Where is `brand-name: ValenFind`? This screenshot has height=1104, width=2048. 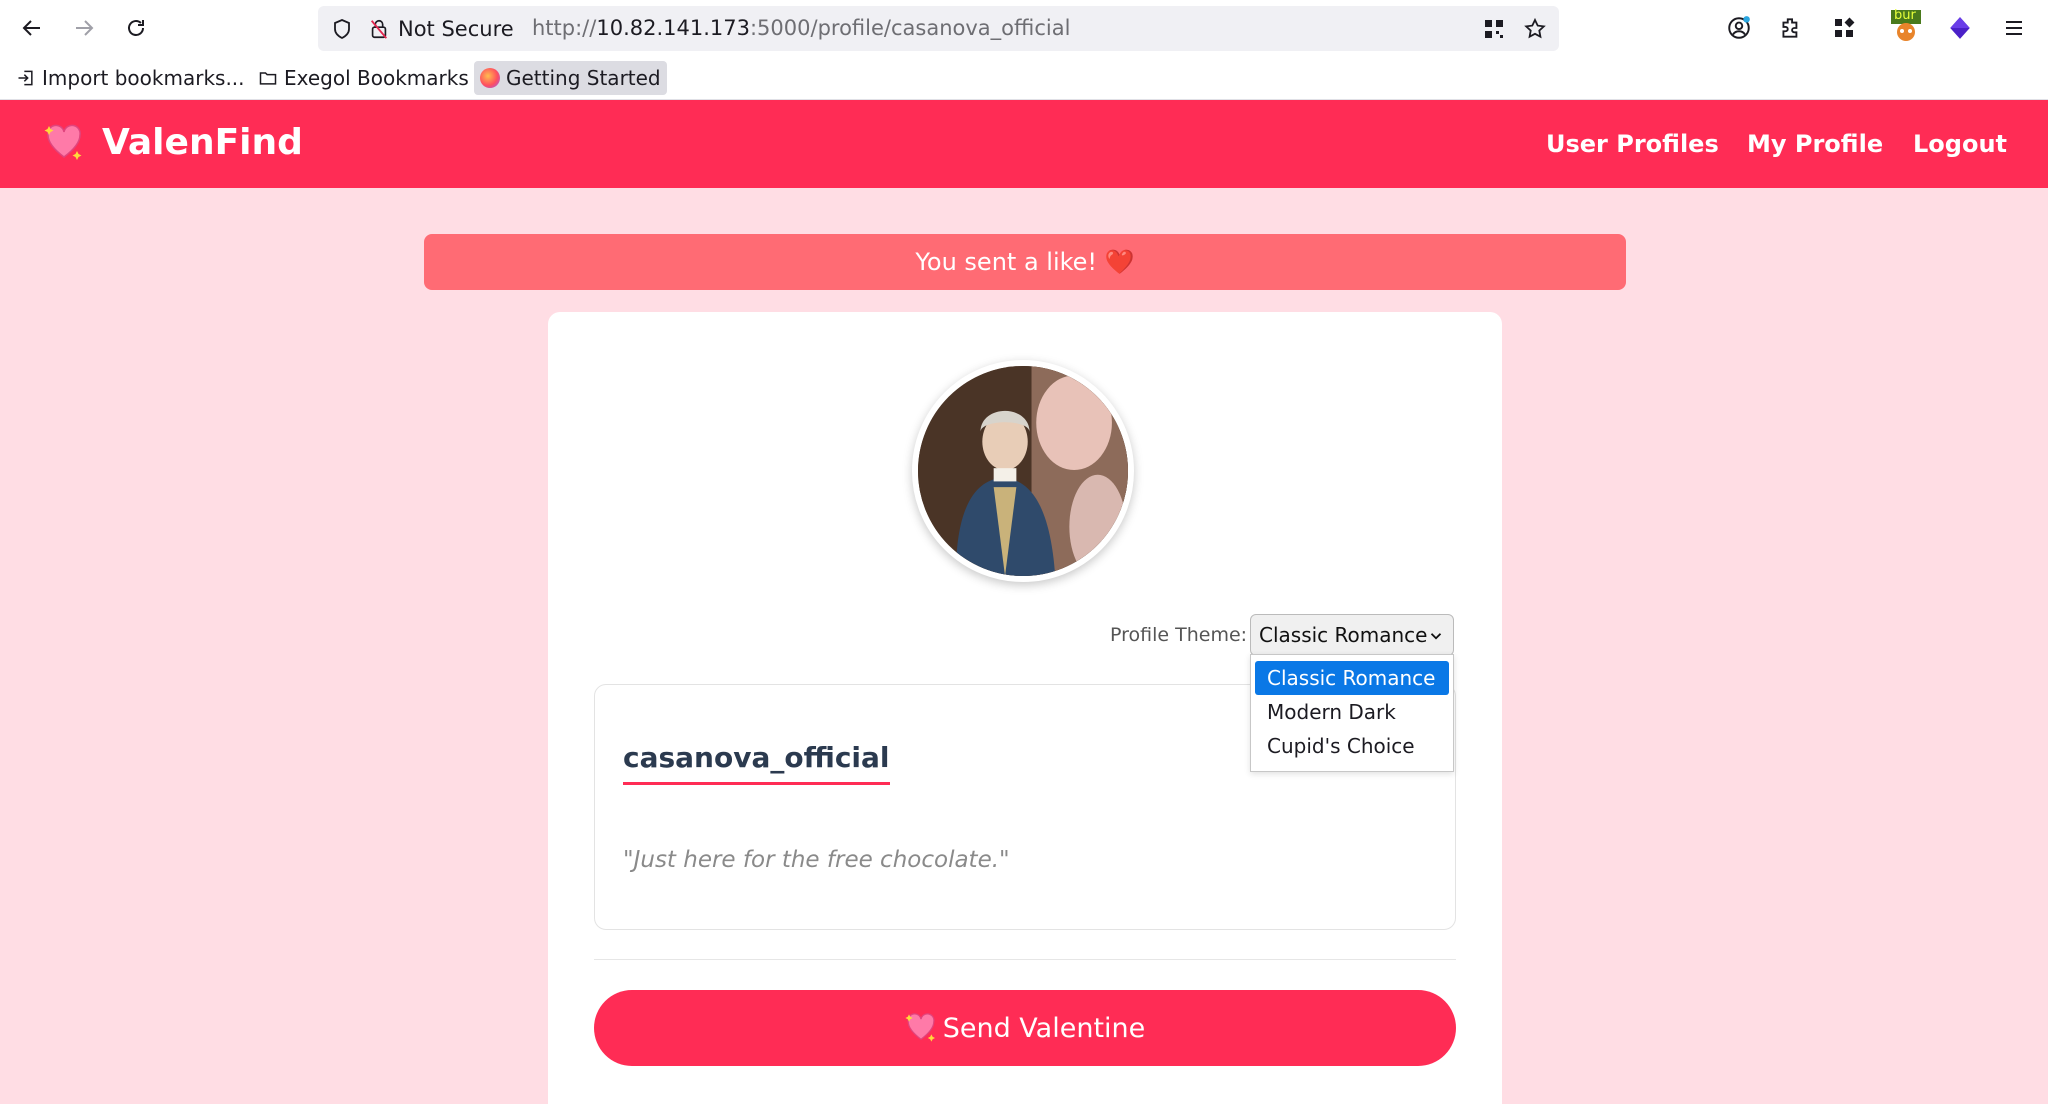
brand-name: ValenFind is located at coordinates (202, 142).